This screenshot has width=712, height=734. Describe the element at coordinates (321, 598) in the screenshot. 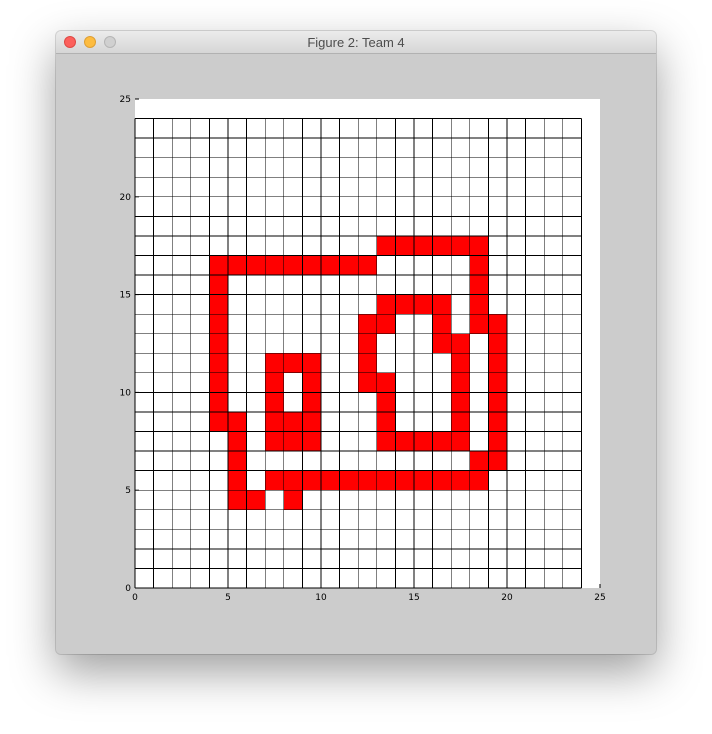

I see `x-tick-label: 10` at that location.